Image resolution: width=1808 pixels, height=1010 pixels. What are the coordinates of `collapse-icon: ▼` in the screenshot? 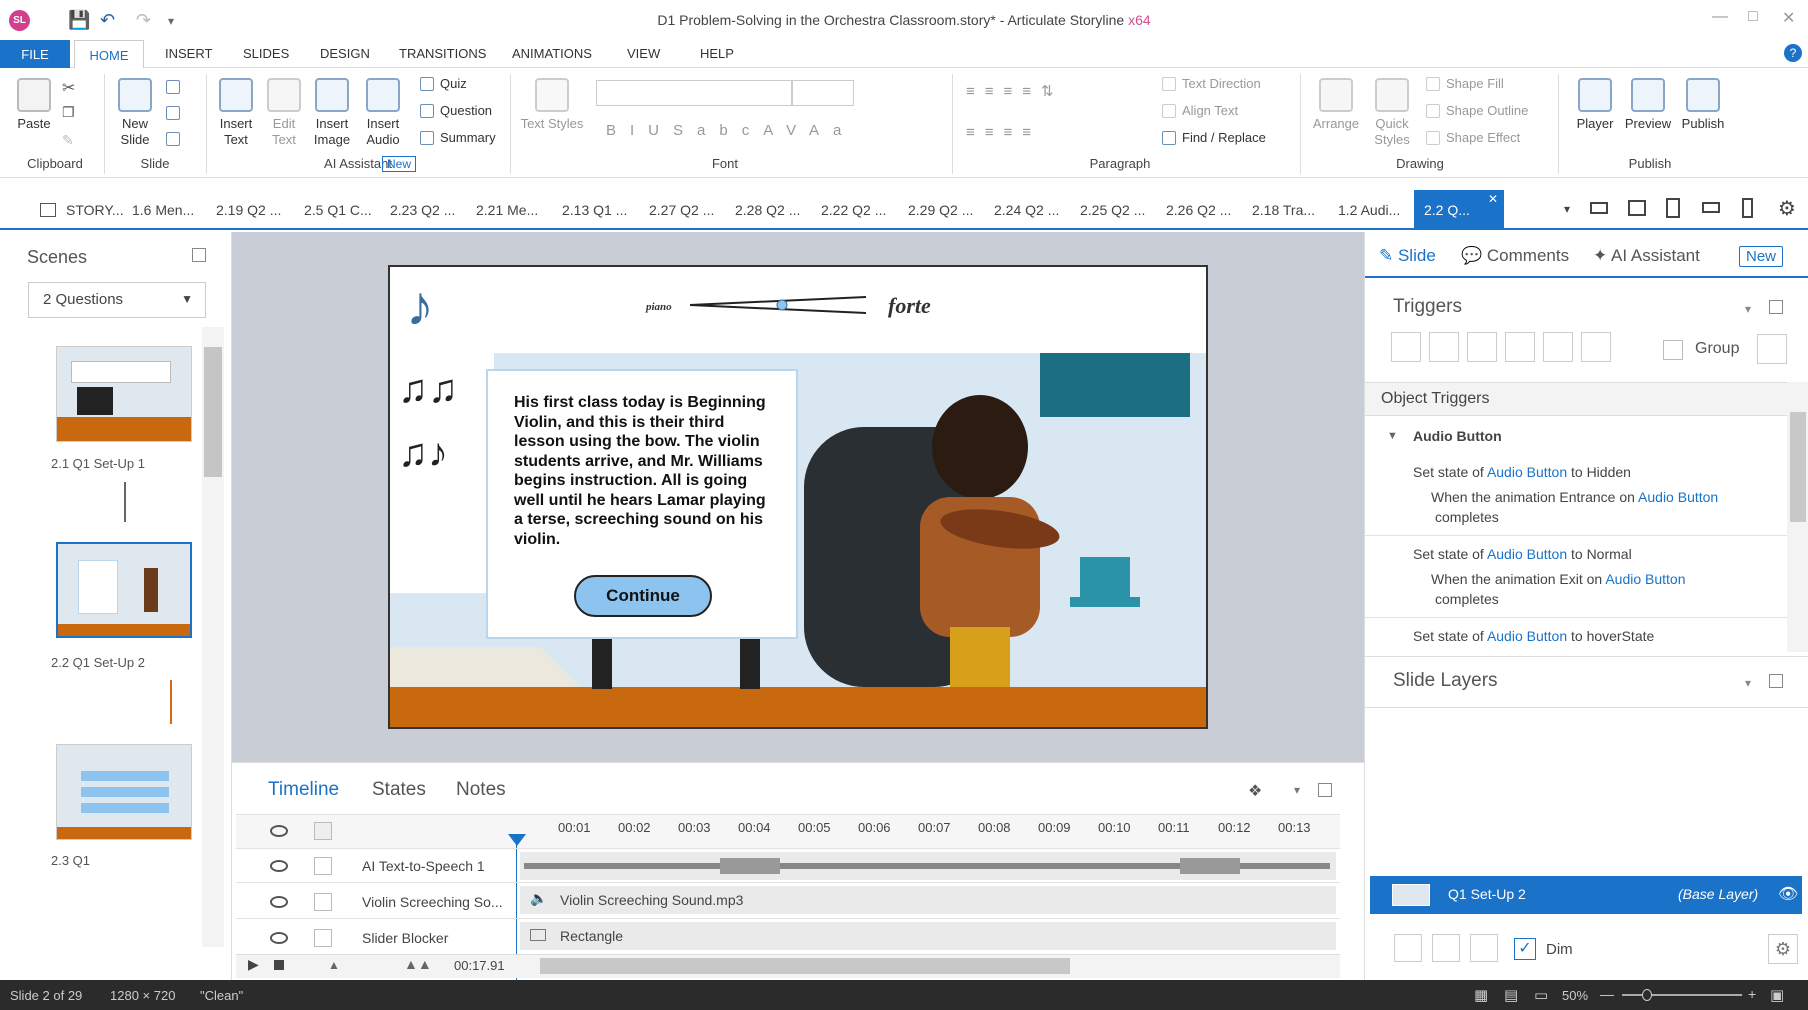 It's located at (1392, 436).